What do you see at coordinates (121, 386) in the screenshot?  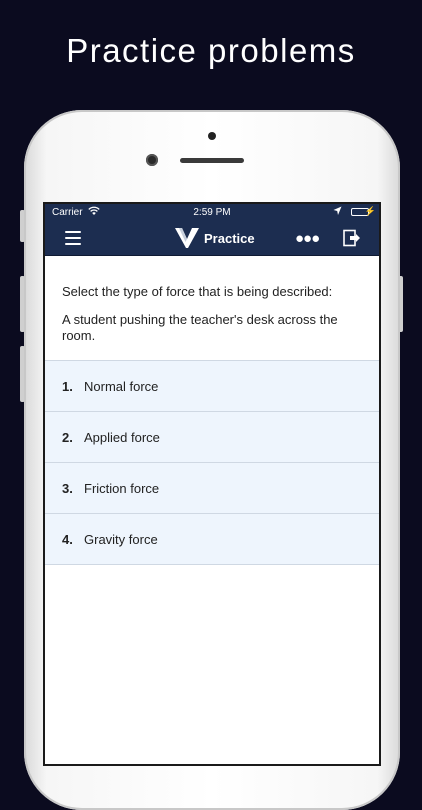 I see `answer-label: Normal force` at bounding box center [121, 386].